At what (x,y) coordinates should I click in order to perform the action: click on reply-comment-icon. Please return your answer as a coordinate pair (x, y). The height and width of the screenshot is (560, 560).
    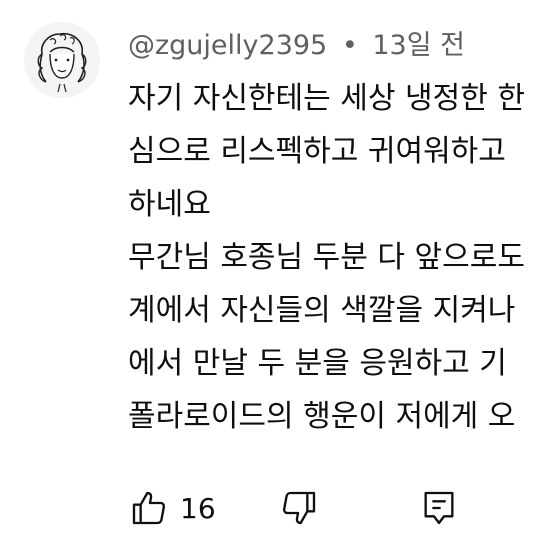
    Looking at the image, I should click on (439, 508).